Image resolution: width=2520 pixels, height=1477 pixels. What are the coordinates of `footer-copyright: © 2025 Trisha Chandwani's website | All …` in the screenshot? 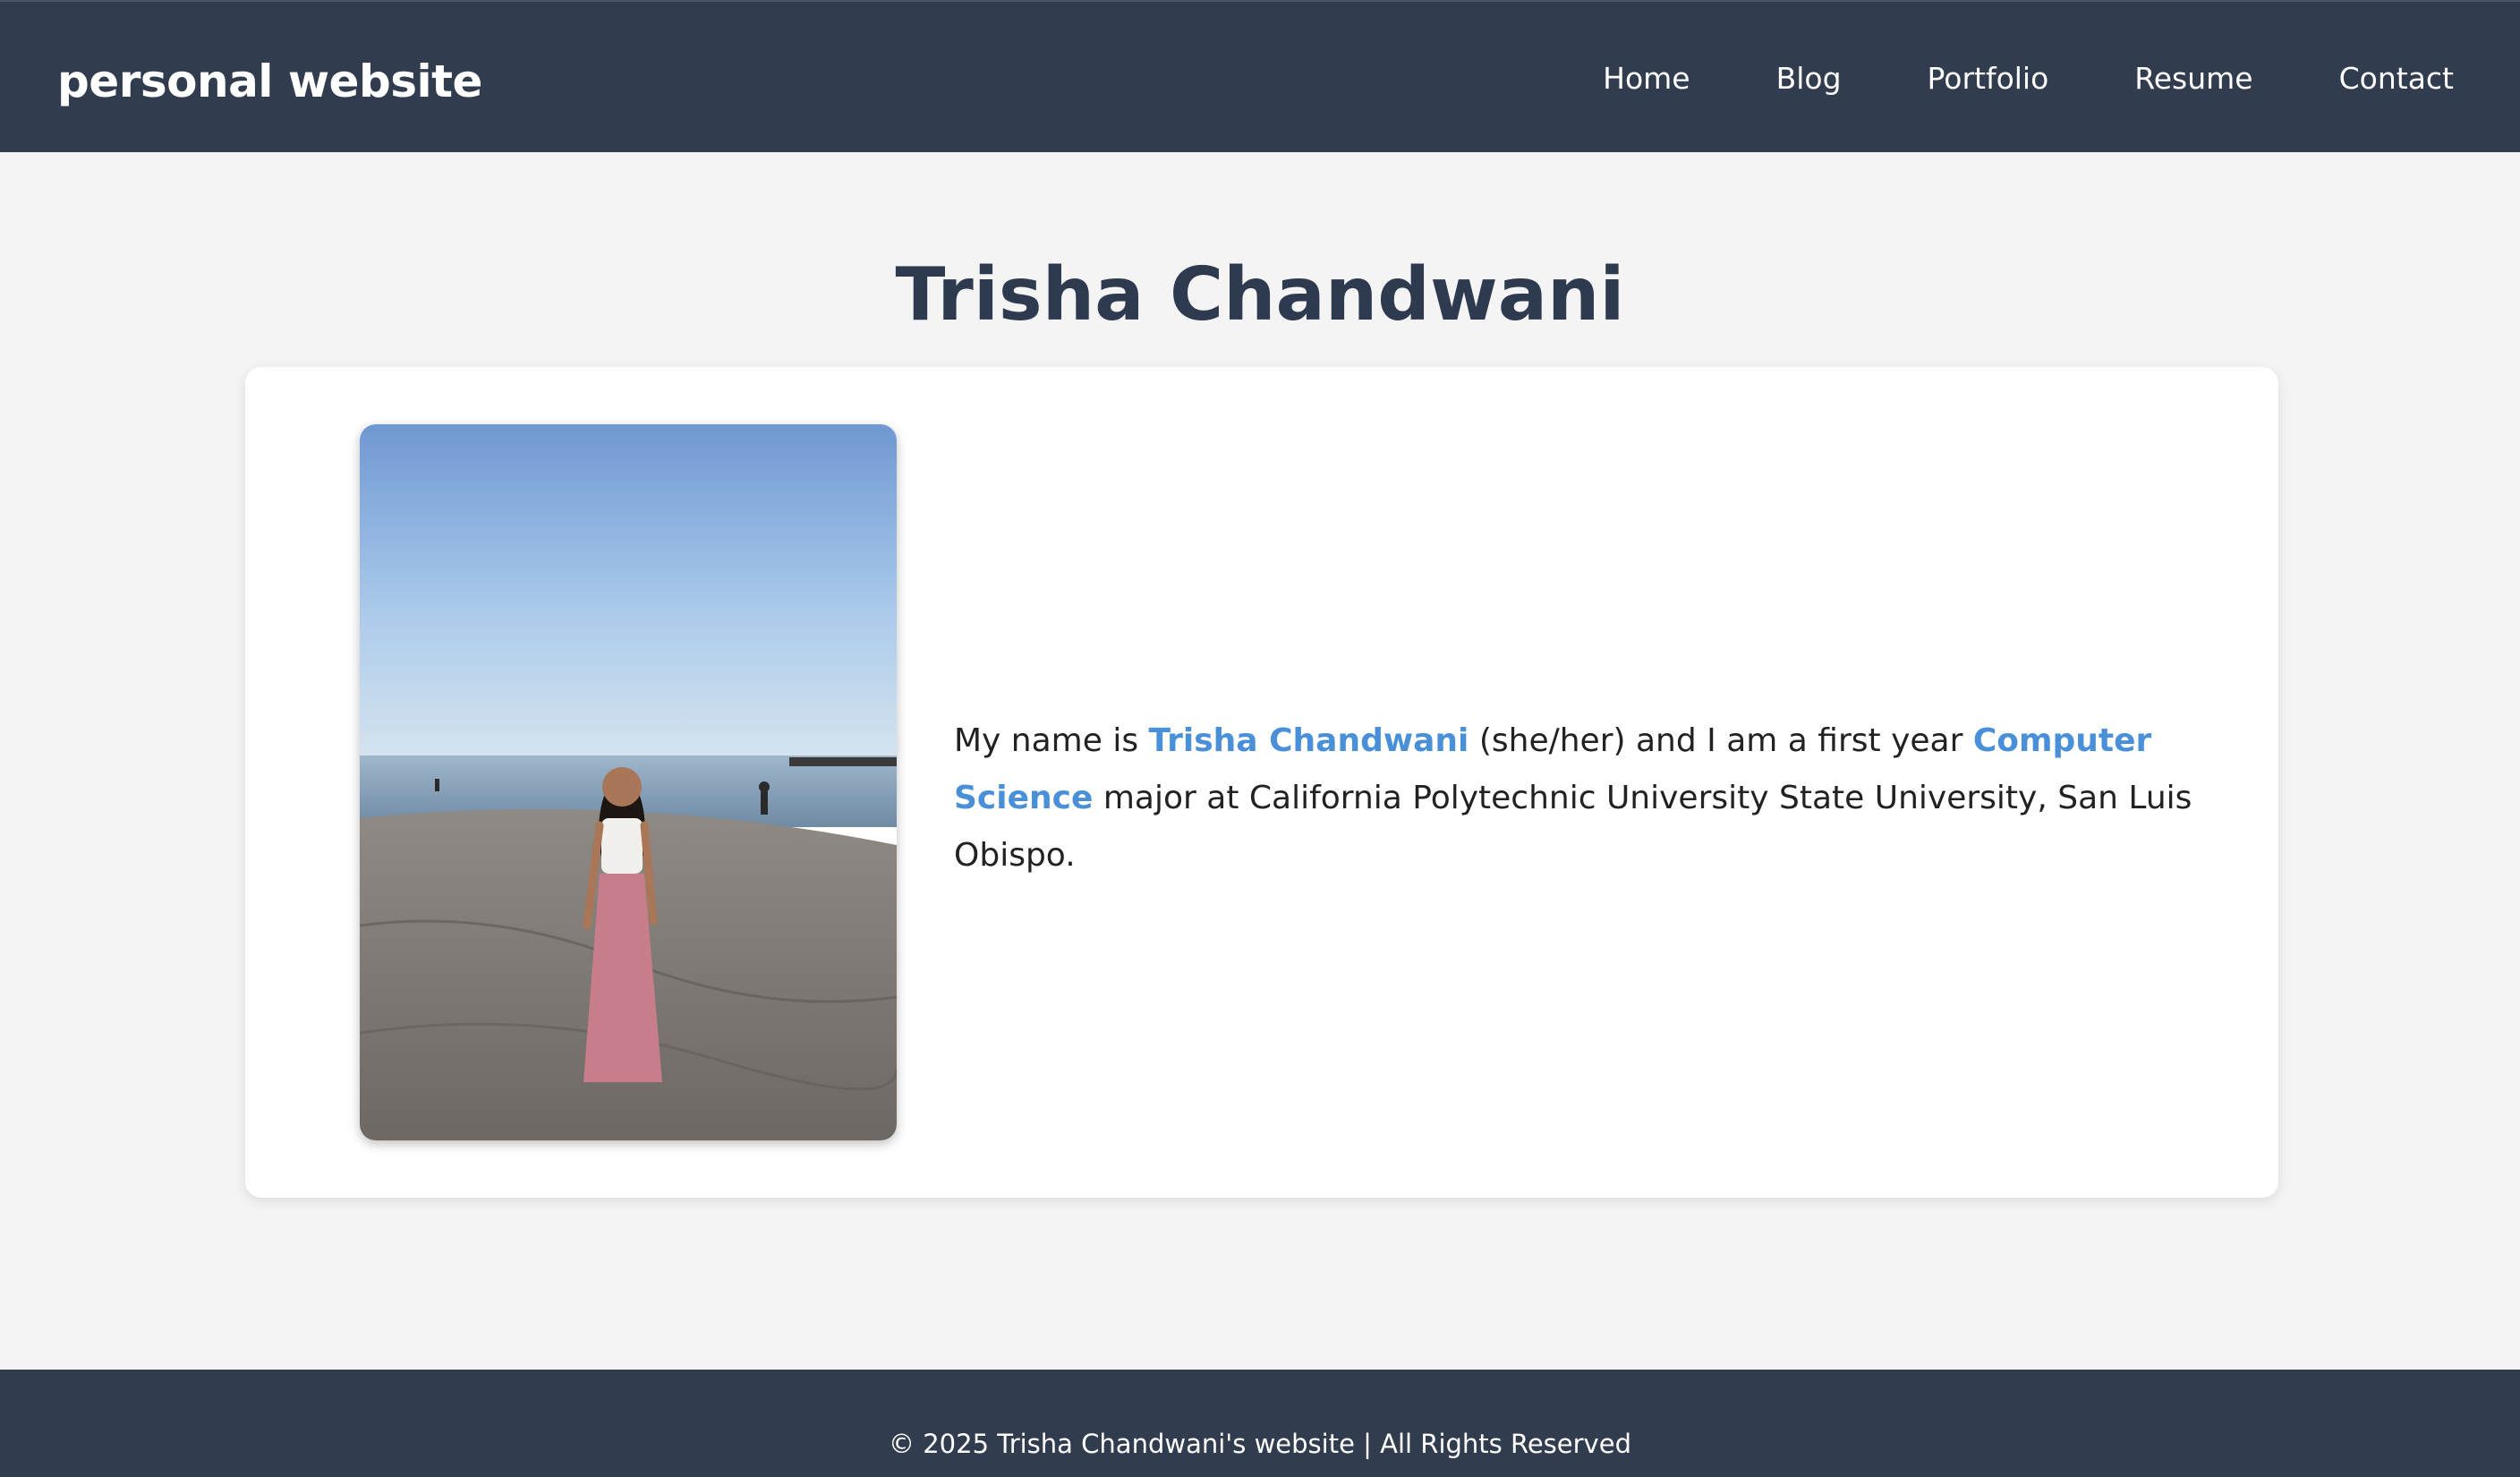 It's located at (1260, 1444).